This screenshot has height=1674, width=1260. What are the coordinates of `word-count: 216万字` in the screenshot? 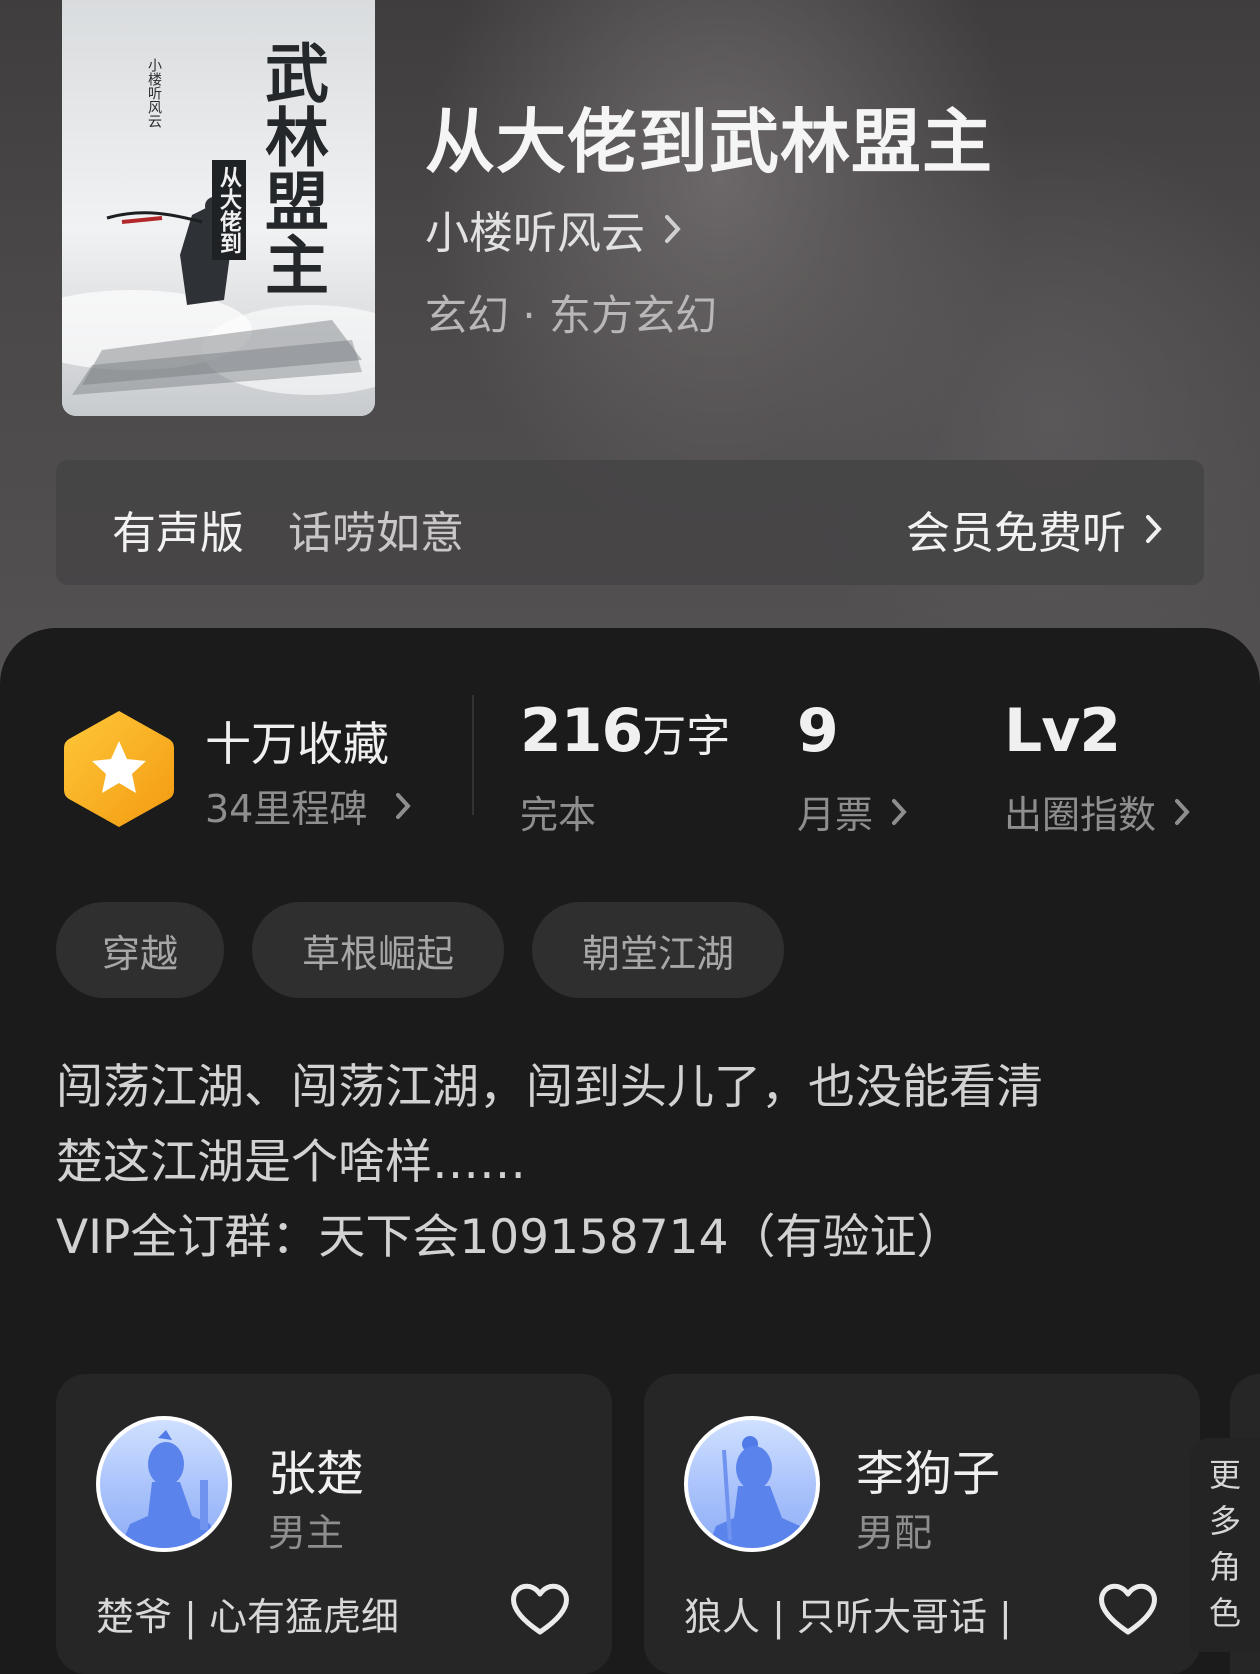 It's located at (625, 731).